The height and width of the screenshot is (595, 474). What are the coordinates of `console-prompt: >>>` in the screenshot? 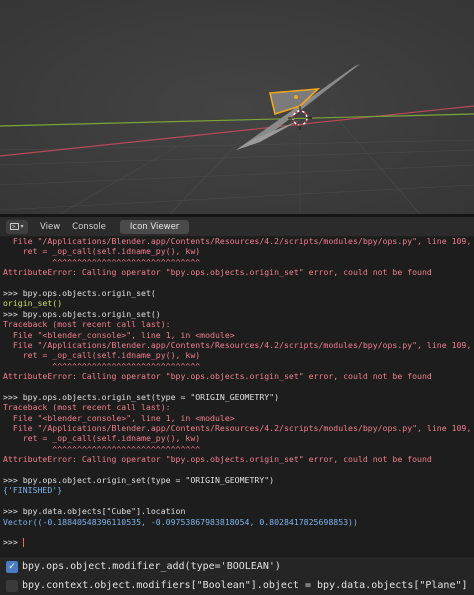 It's located at (238, 542).